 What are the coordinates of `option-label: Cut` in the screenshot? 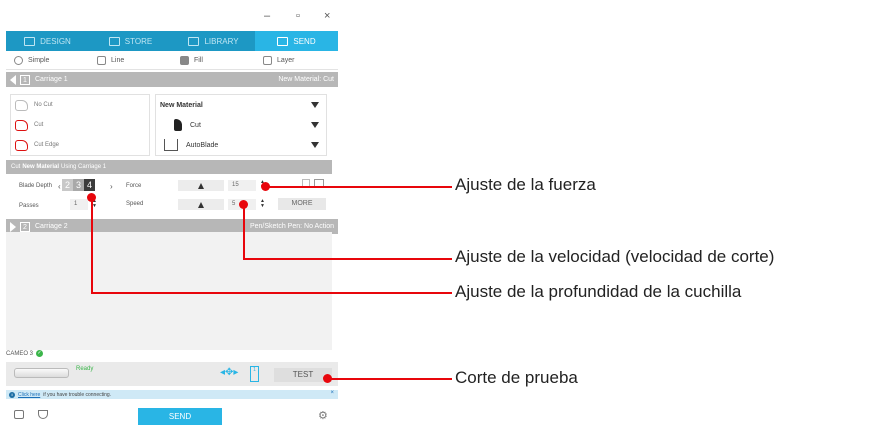 It's located at (39, 125).